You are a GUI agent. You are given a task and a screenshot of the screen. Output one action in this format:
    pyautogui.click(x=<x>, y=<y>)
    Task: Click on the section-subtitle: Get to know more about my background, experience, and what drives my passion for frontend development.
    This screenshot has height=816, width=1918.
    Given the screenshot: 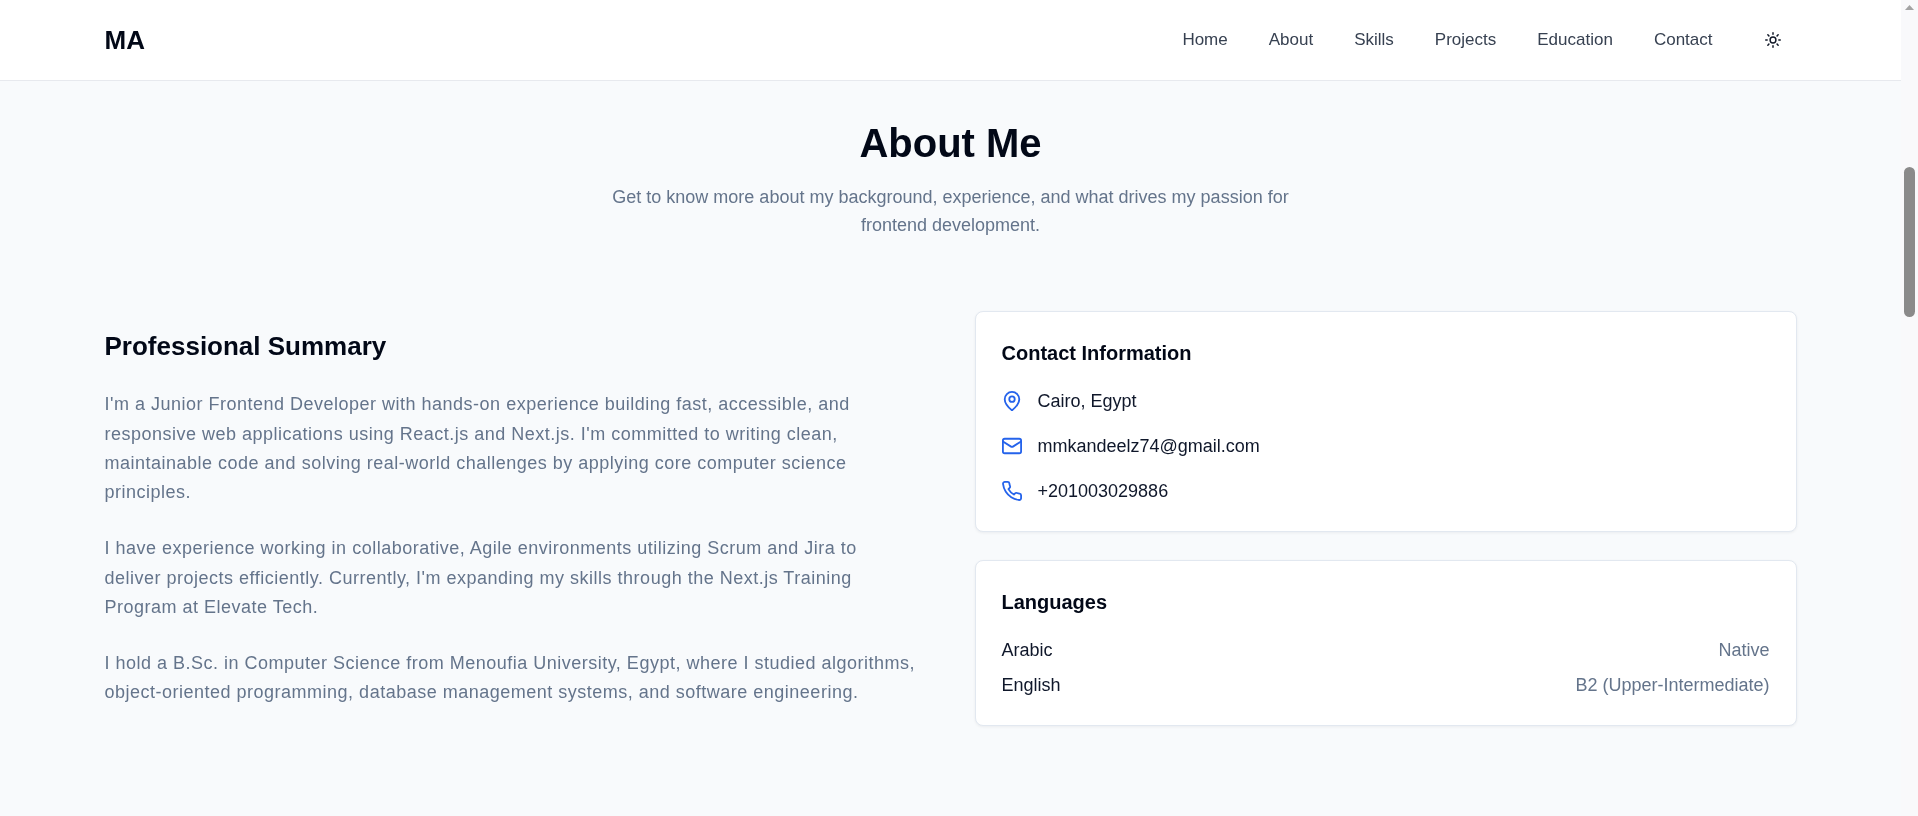 What is the action you would take?
    pyautogui.click(x=950, y=211)
    